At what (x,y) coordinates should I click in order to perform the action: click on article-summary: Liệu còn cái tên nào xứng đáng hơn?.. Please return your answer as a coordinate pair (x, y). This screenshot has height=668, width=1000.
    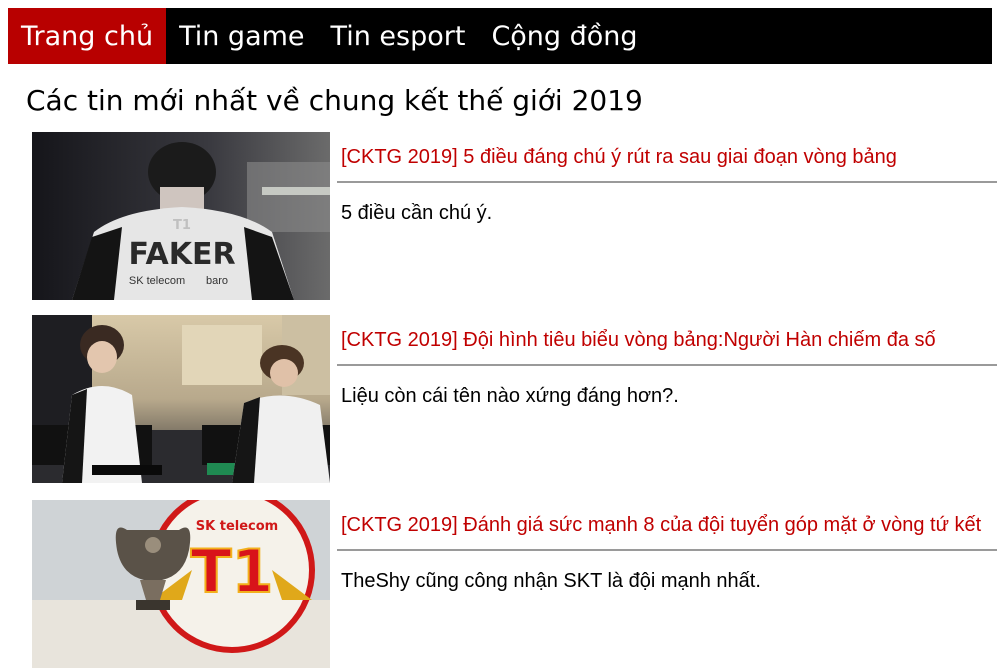
    Looking at the image, I should click on (510, 396).